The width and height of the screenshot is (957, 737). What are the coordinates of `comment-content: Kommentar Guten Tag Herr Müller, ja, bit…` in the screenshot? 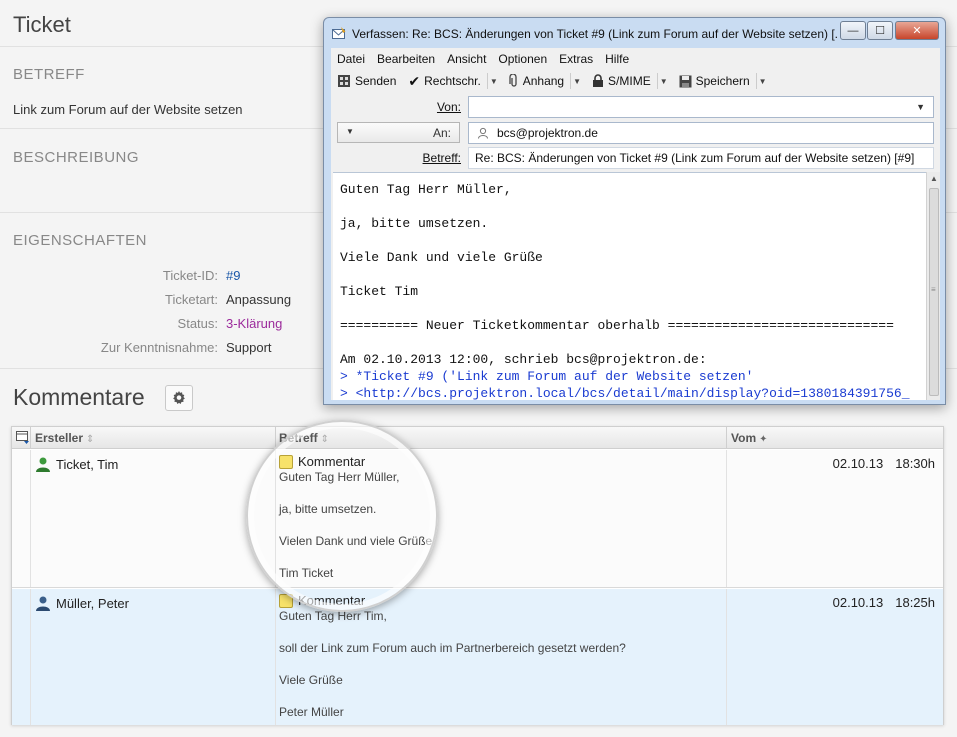 It's located at (499, 525).